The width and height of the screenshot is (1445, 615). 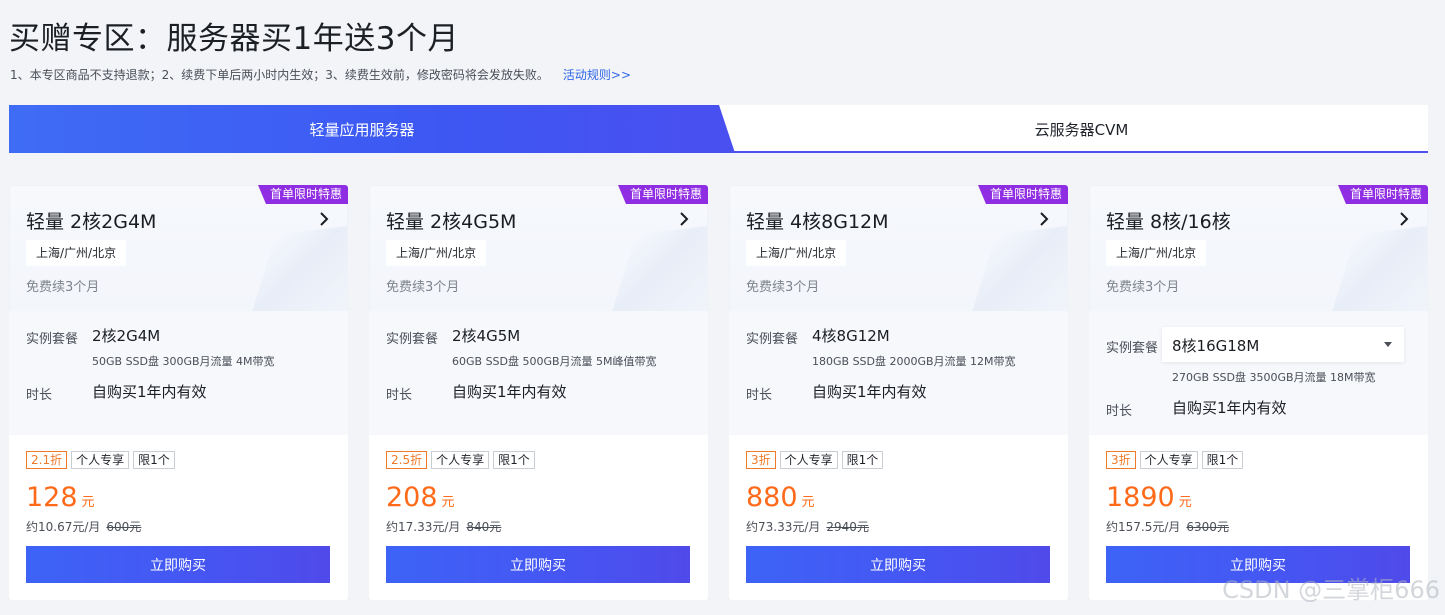 What do you see at coordinates (362, 129) in the screenshot?
I see `tab-lighthouse-label: 轻量应用服务器` at bounding box center [362, 129].